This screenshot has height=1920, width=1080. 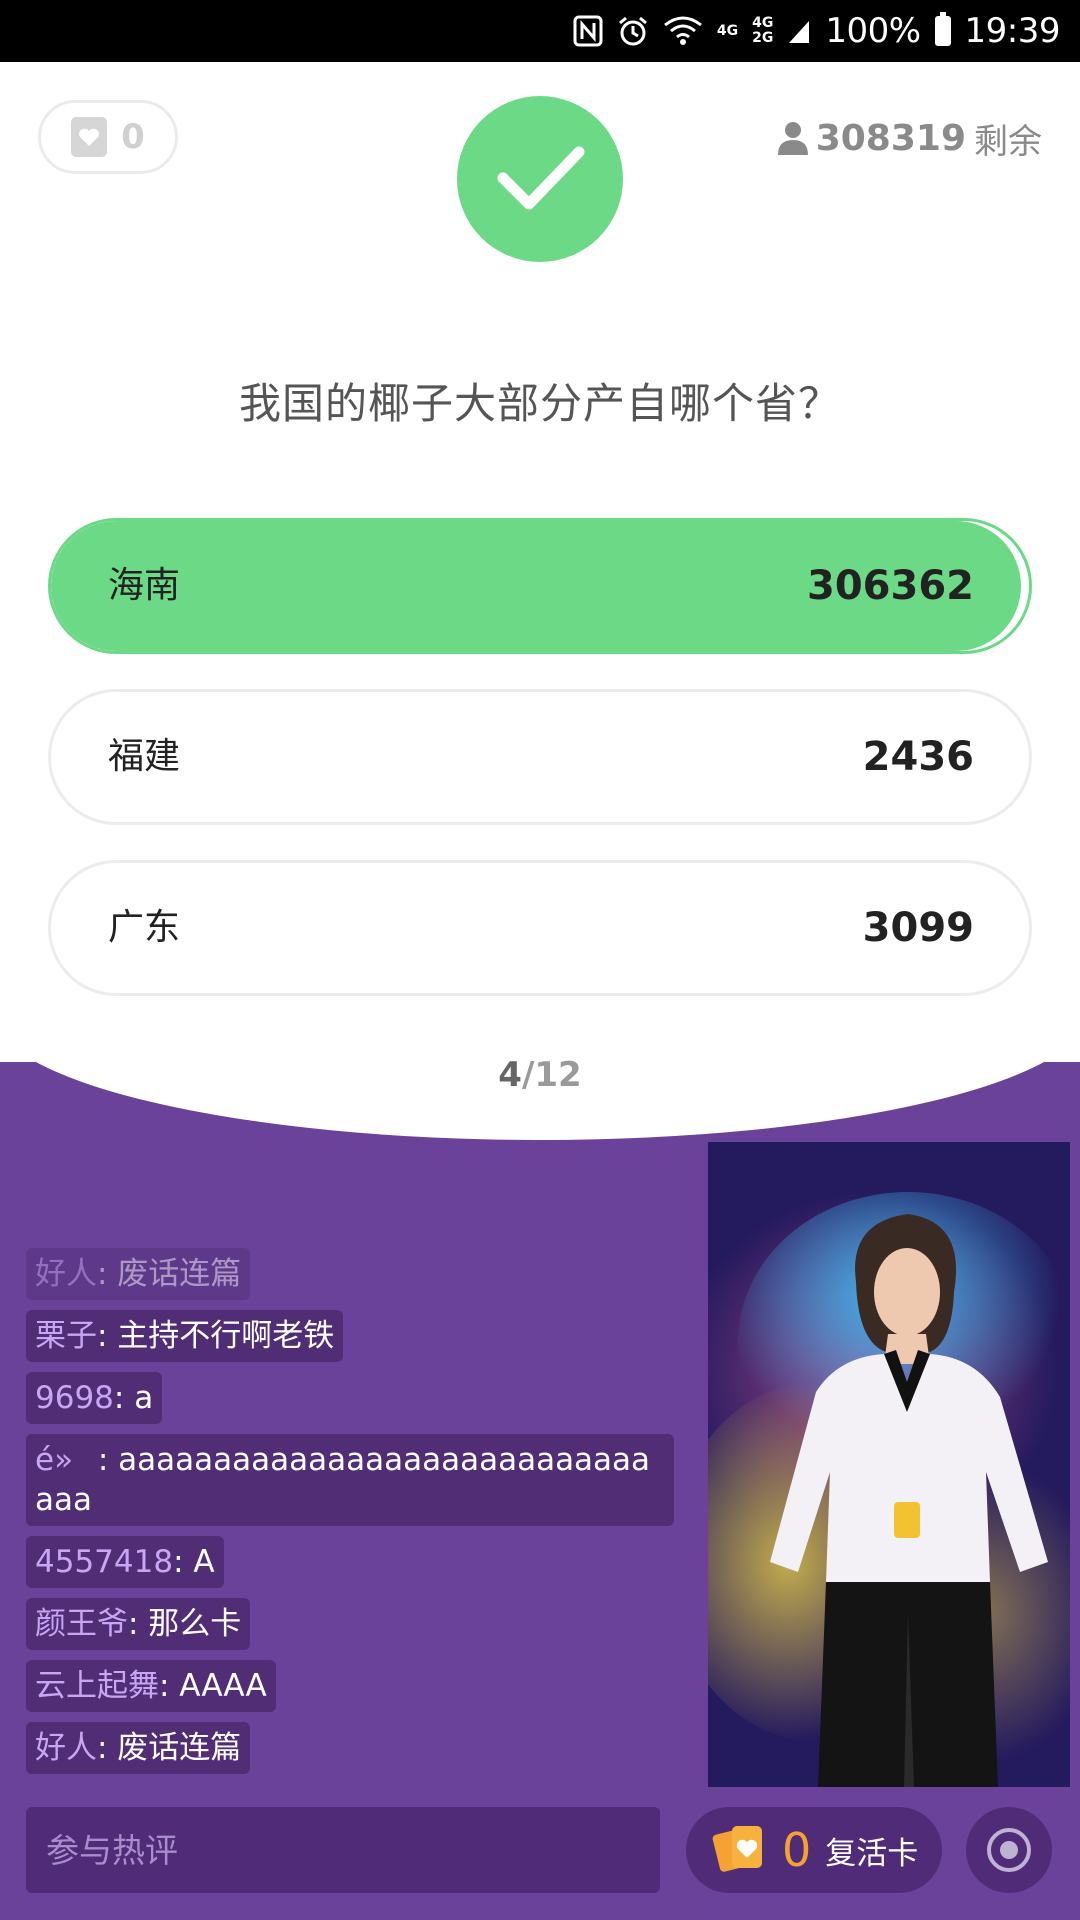 What do you see at coordinates (551, 1075) in the screenshot?
I see `progress-total: /12` at bounding box center [551, 1075].